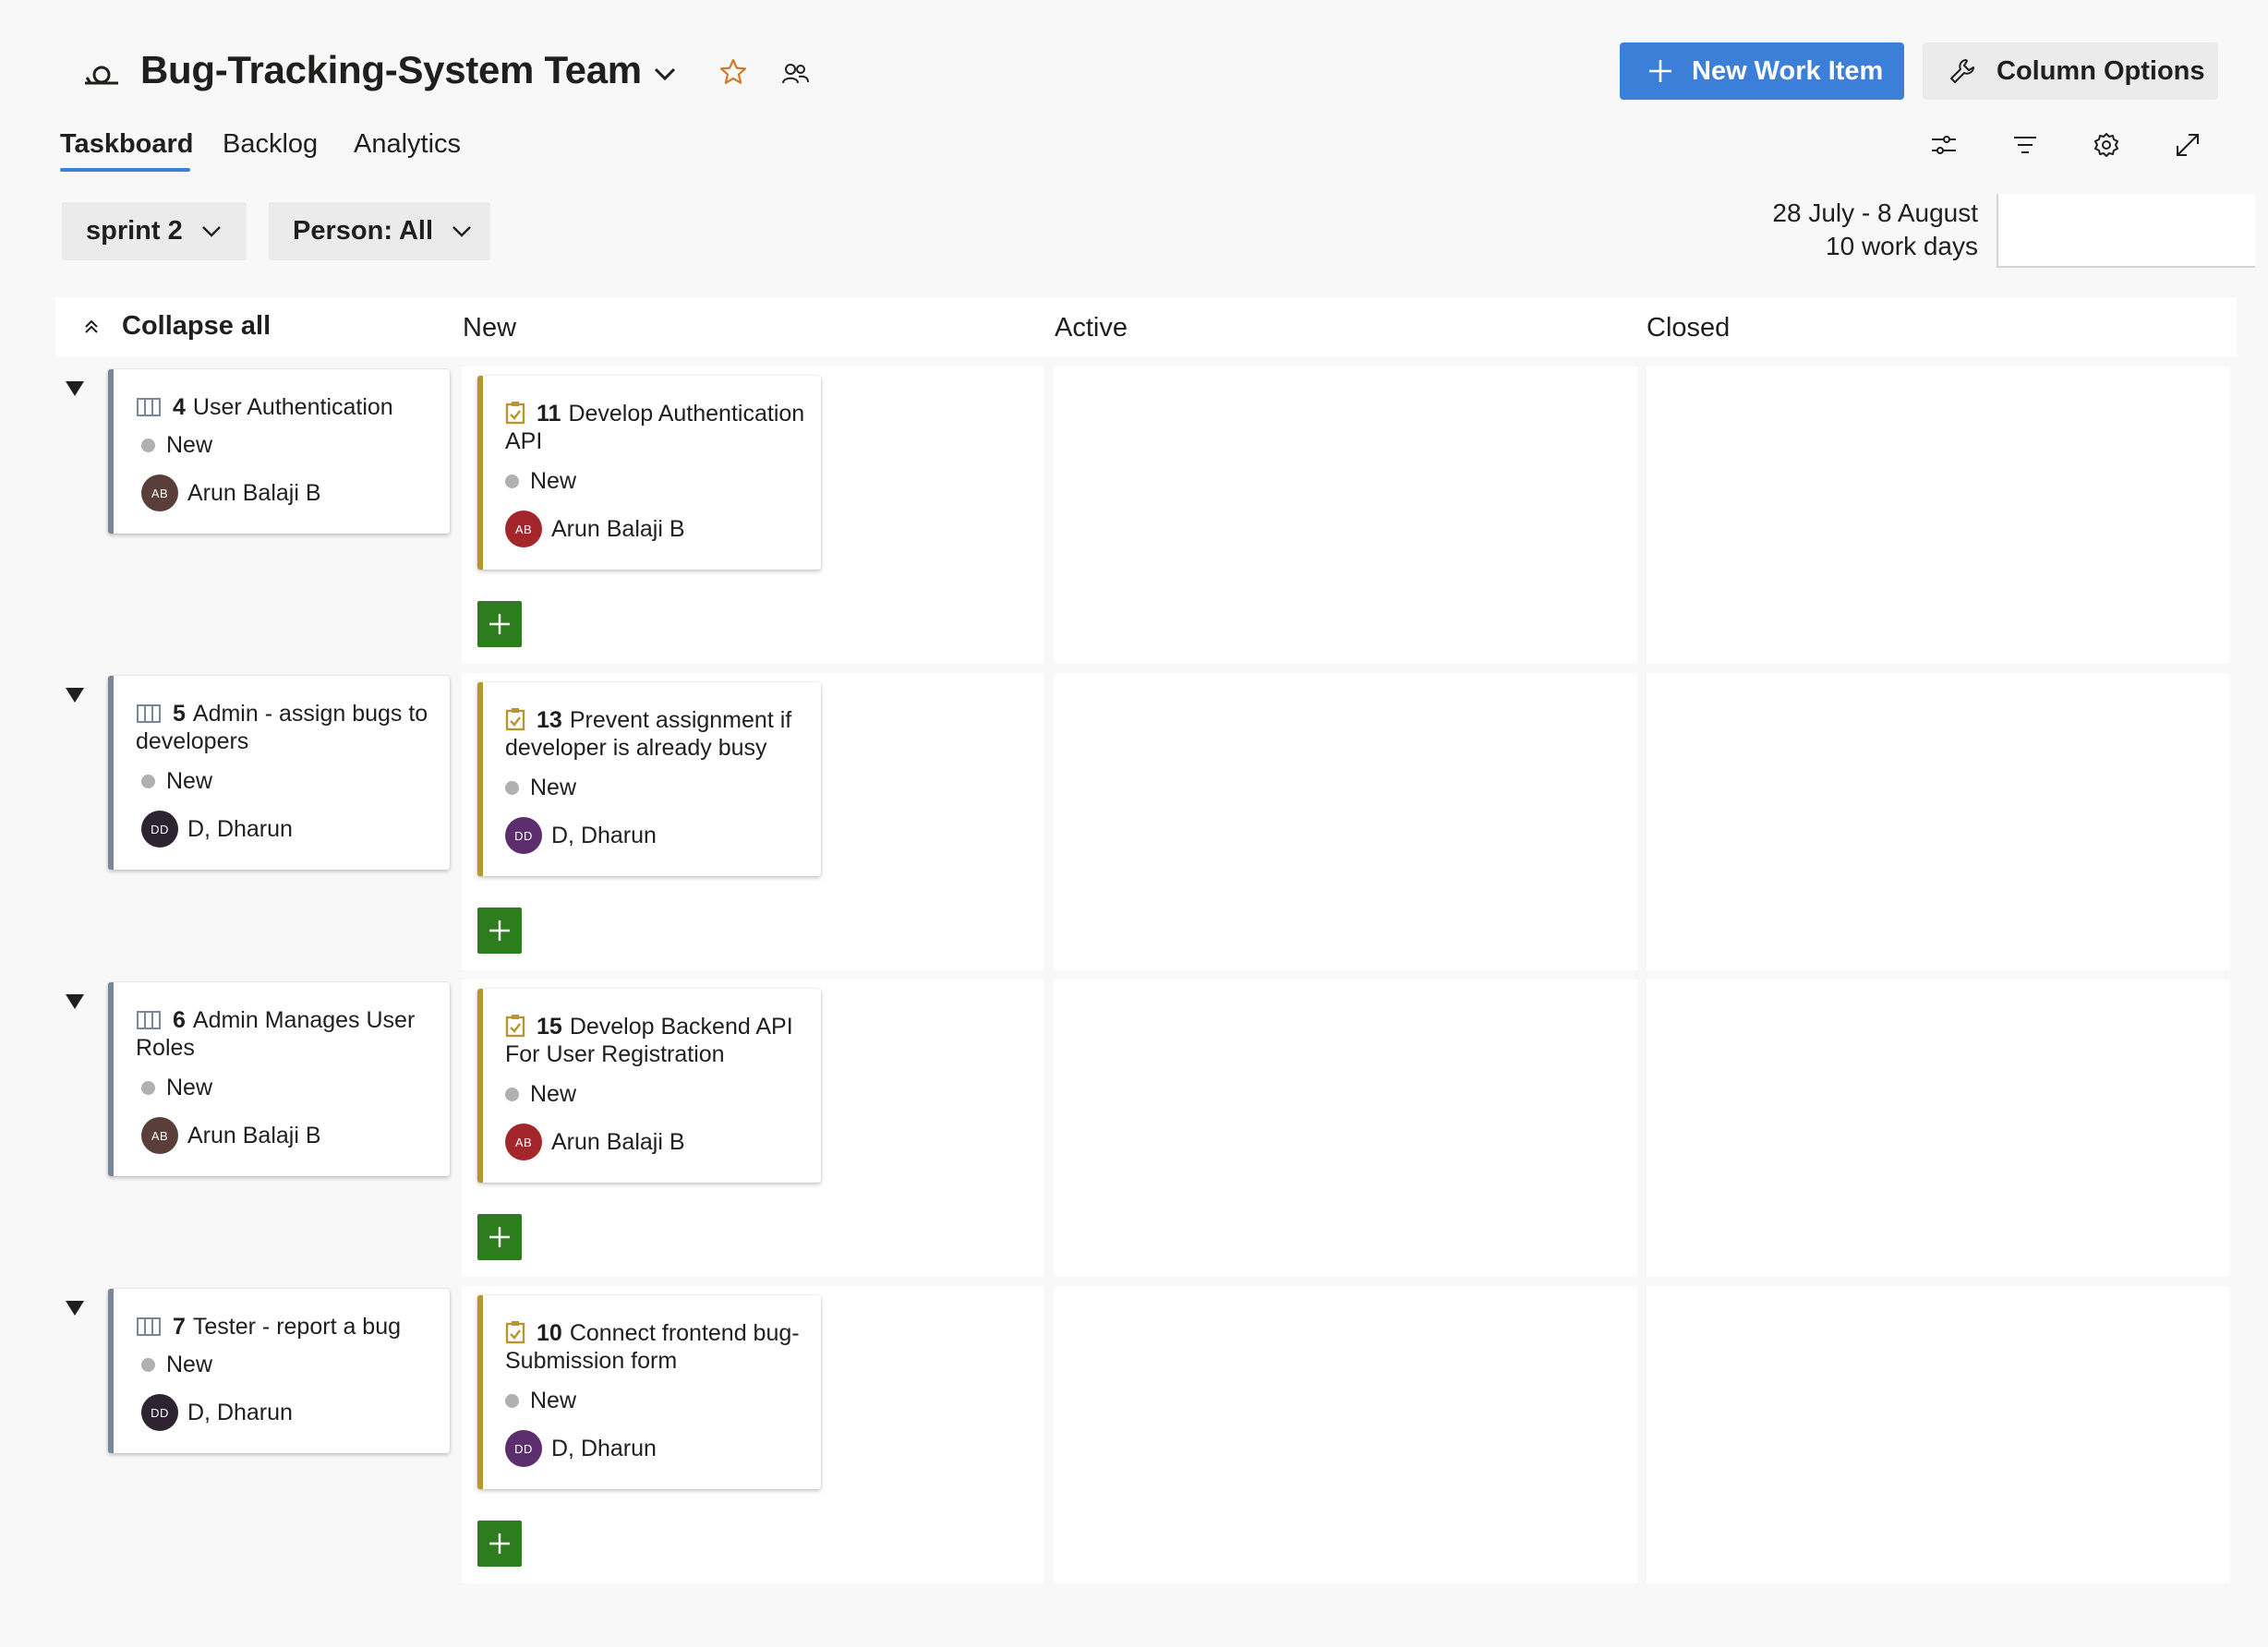  I want to click on story-title: 6 Admin Manages User Roles, so click(288, 1034).